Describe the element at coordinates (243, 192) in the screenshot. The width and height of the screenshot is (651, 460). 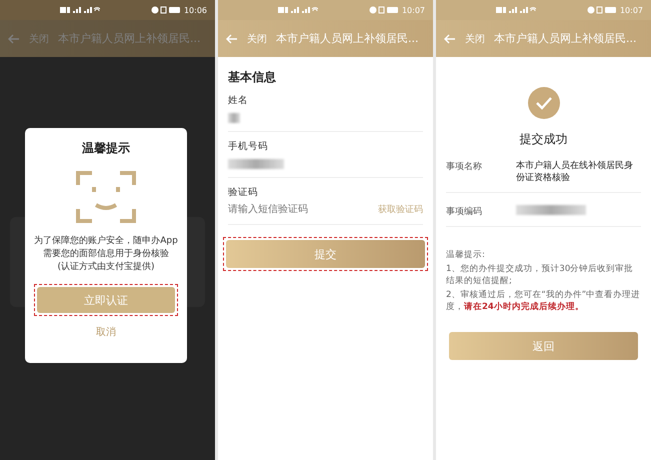
I see `field-label: 验证码` at that location.